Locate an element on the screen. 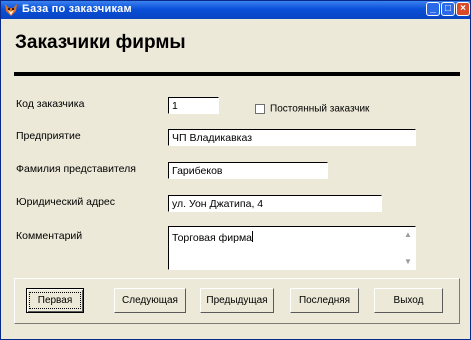 The height and width of the screenshot is (340, 471). text-caret is located at coordinates (253, 236).